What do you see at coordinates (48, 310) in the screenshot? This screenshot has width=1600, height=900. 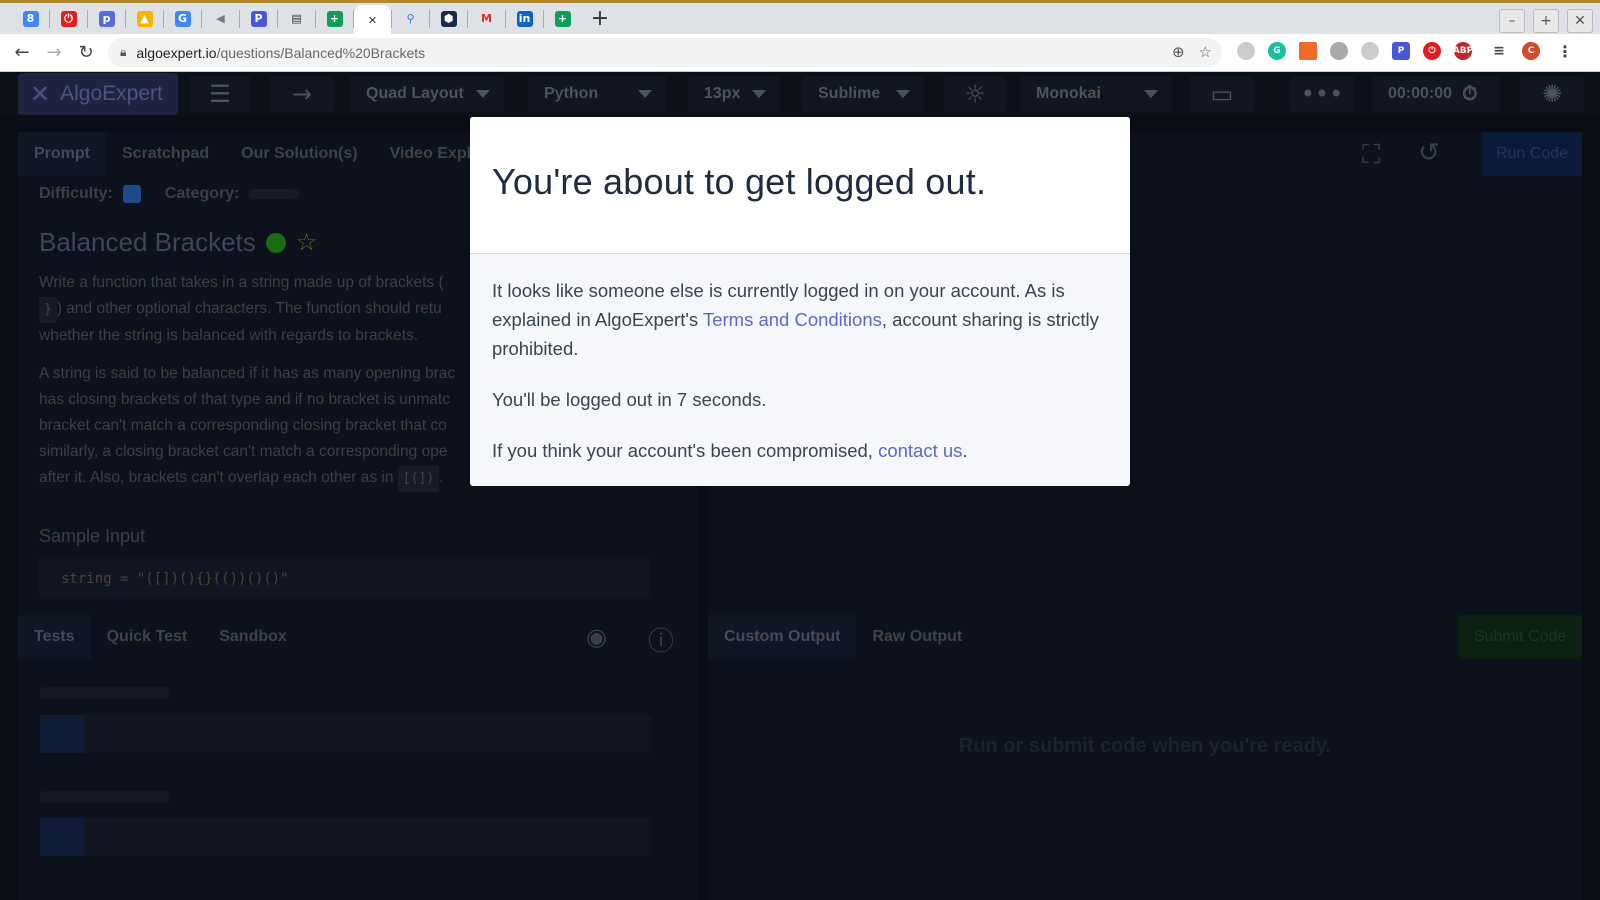 I see `code-chip: }` at bounding box center [48, 310].